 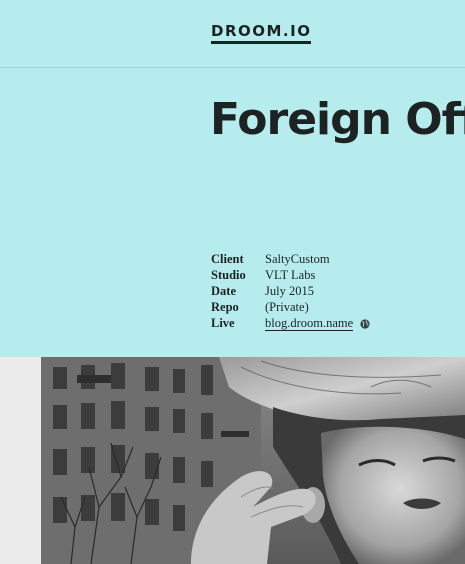 What do you see at coordinates (223, 291) in the screenshot?
I see `detail-label: Date` at bounding box center [223, 291].